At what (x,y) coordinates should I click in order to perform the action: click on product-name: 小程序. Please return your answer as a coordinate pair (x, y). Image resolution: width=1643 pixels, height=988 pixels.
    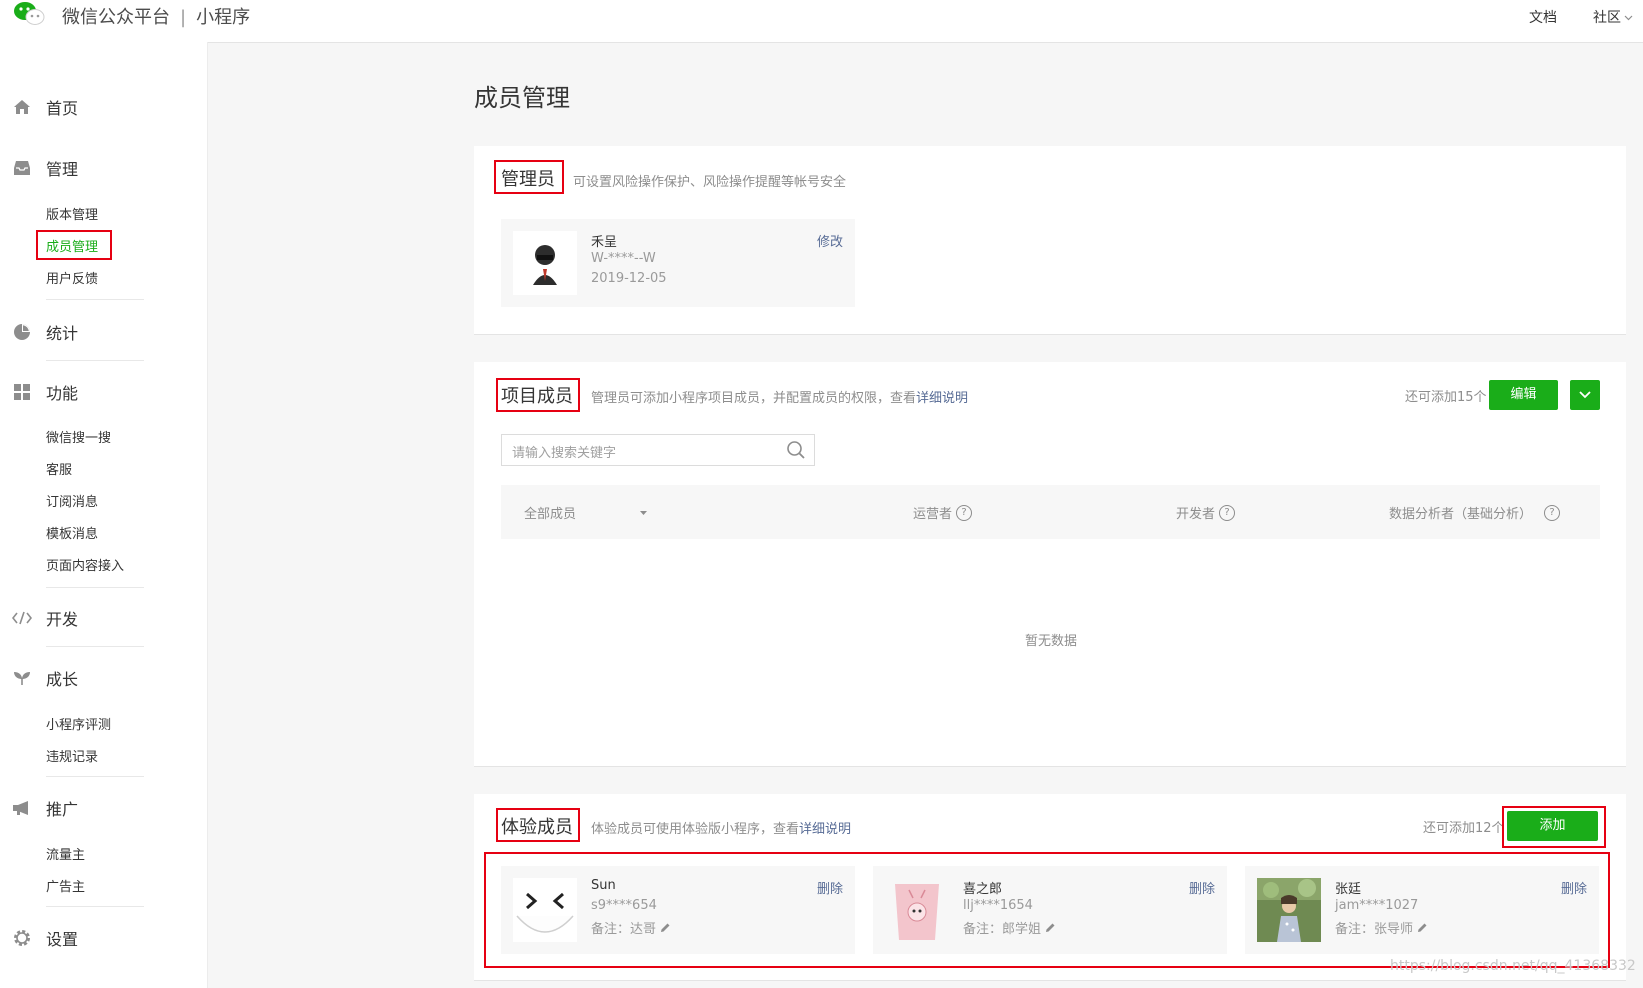
    Looking at the image, I should click on (223, 17).